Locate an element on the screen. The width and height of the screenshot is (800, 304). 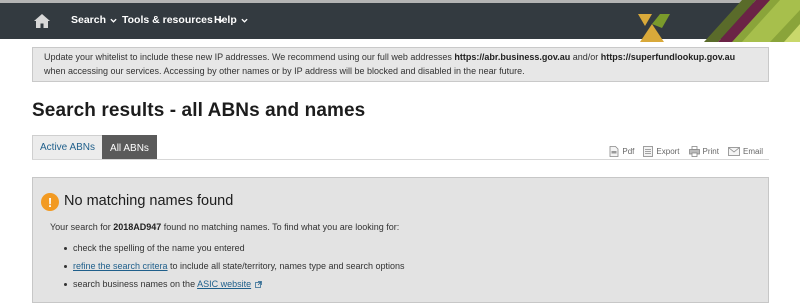
results-tabs: Active ABNs All ABNs is located at coordinates (94, 147).